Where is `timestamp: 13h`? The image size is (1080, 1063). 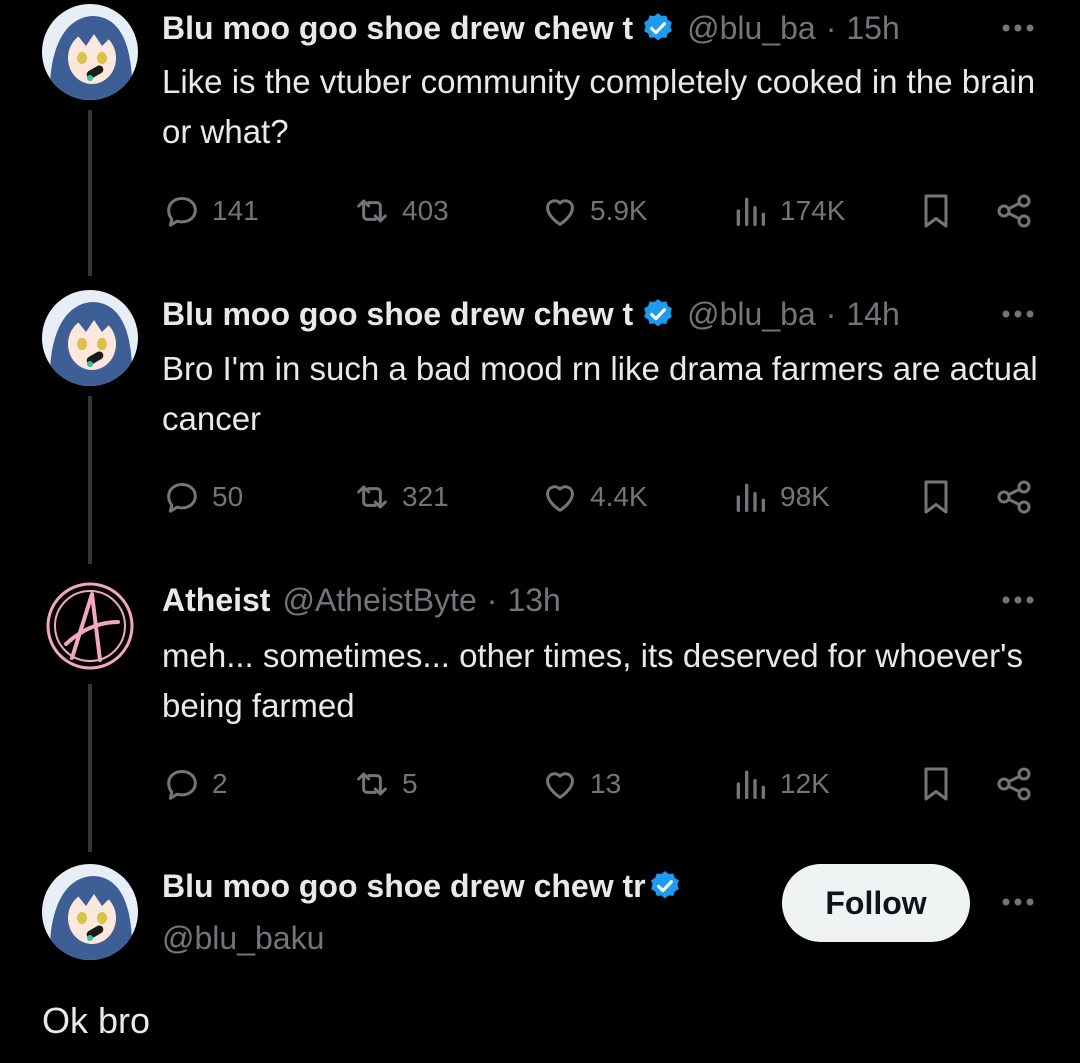 timestamp: 13h is located at coordinates (533, 600).